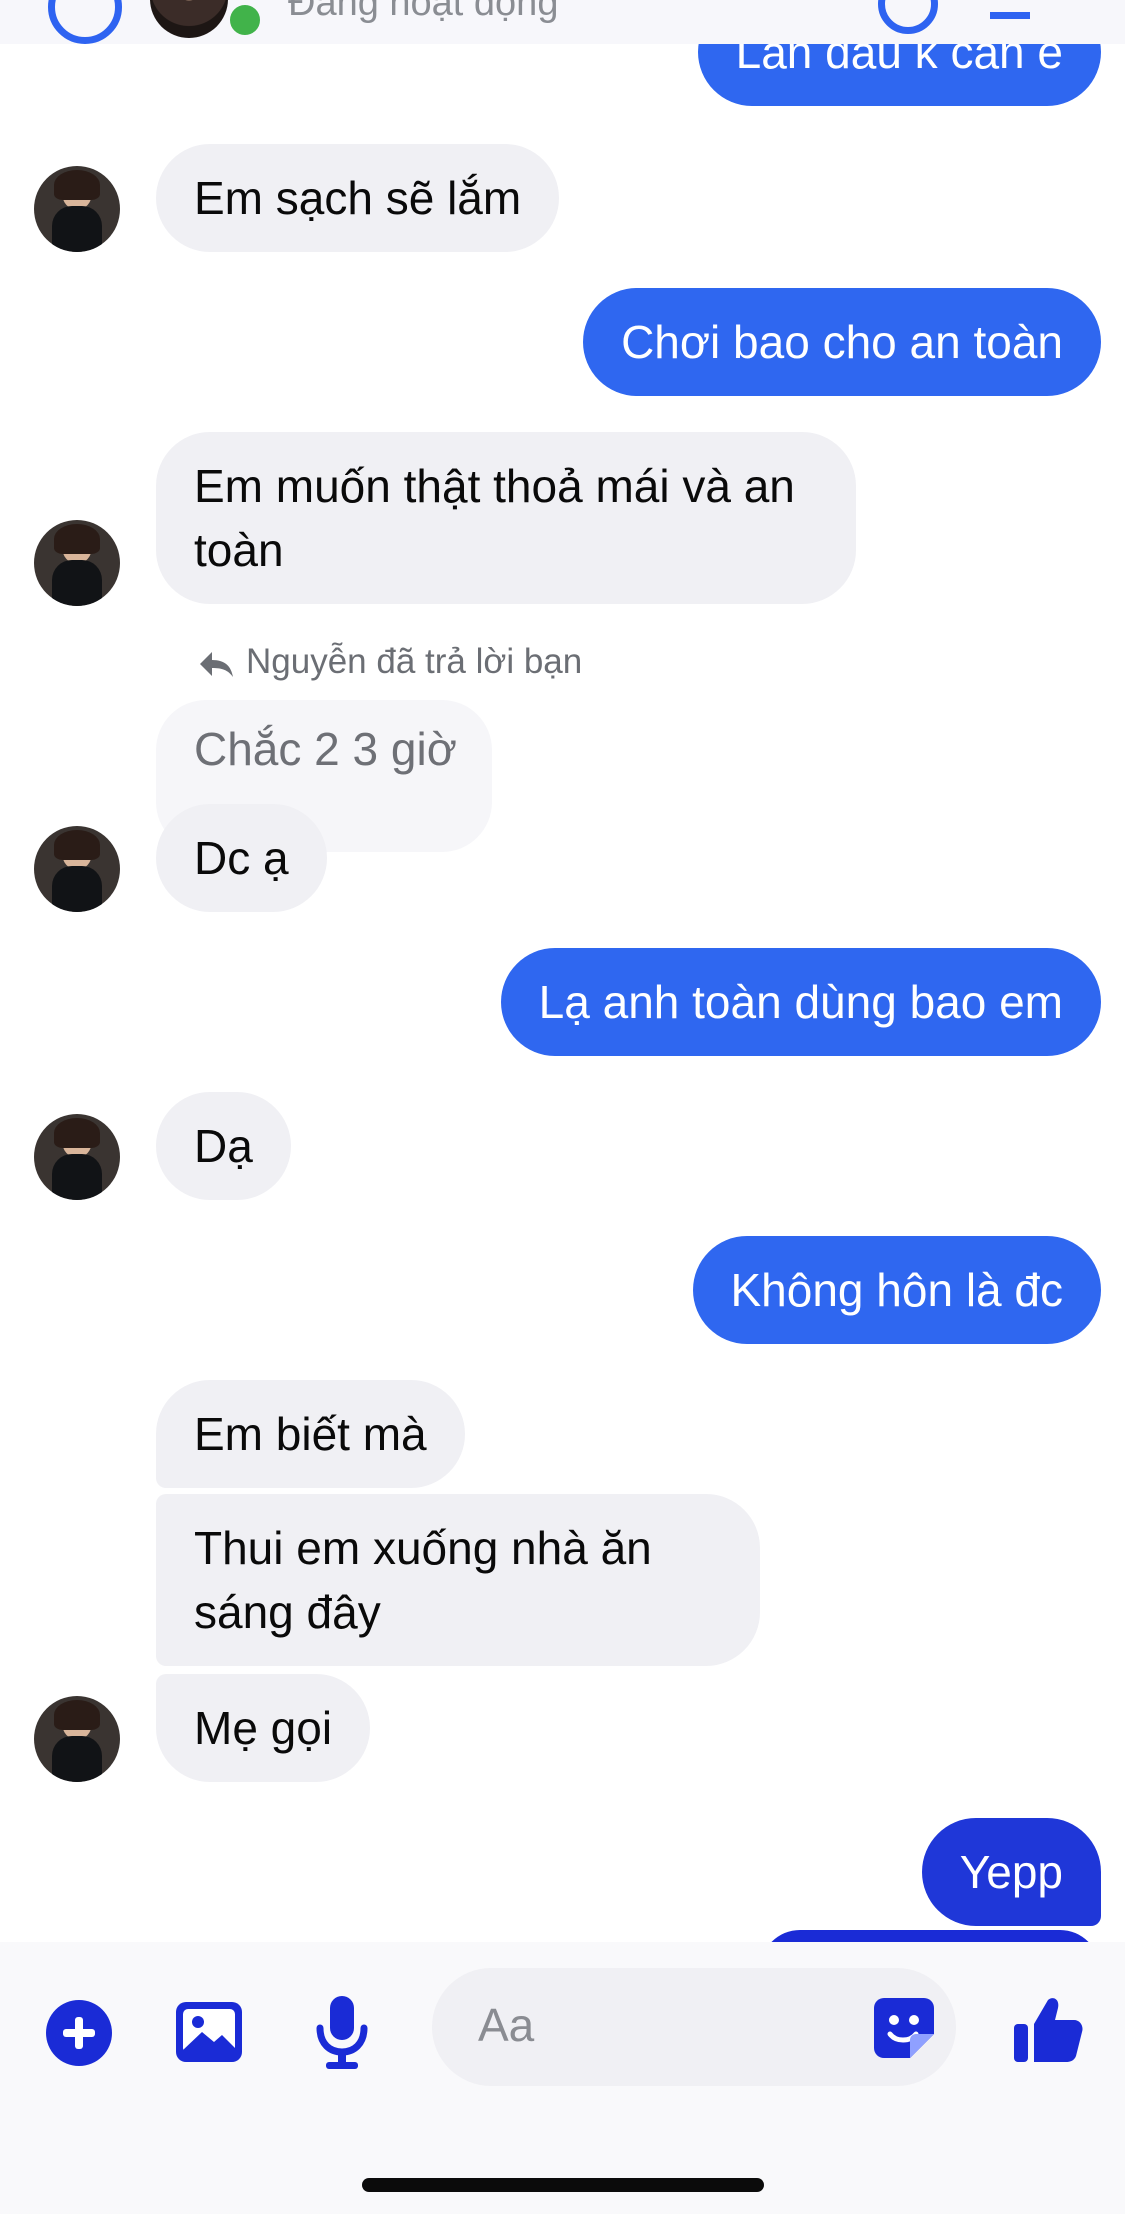  I want to click on message-text: Em sạch sẽ lắm, so click(358, 198).